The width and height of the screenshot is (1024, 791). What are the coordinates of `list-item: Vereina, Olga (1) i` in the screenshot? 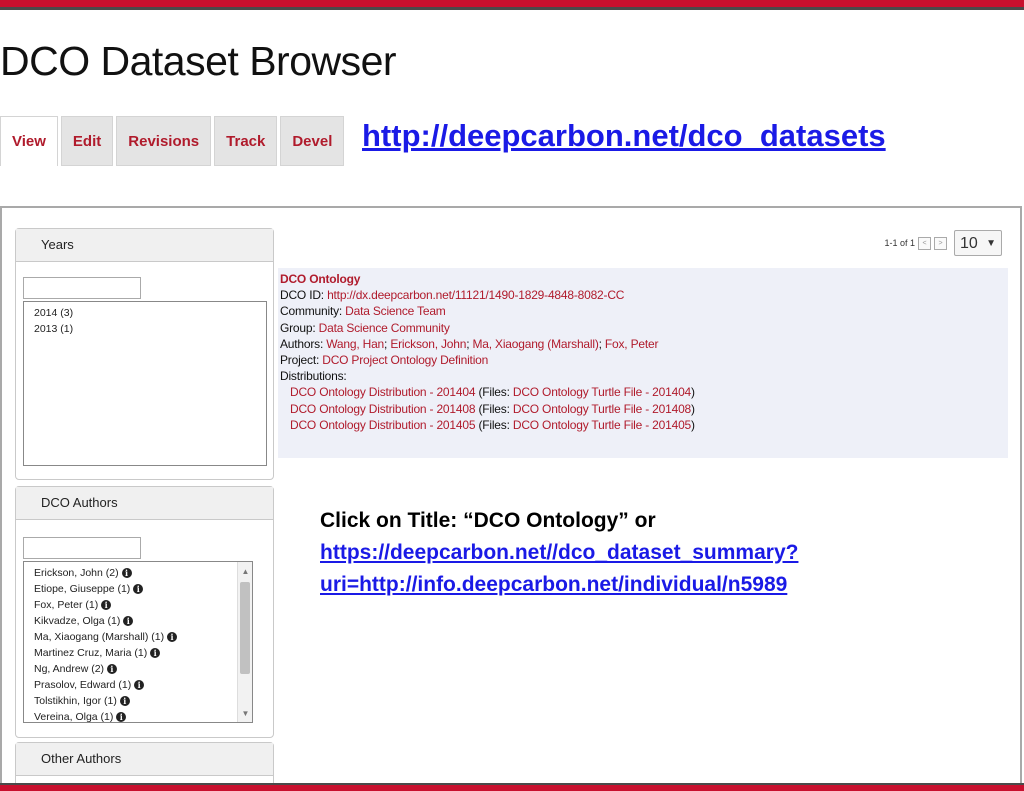 It's located at (143, 716).